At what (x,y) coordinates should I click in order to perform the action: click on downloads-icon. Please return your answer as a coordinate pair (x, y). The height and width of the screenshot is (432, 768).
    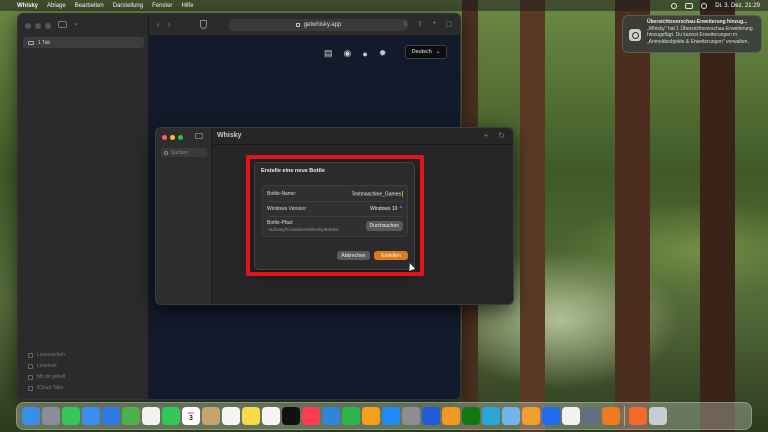
    Looking at the image, I should click on (638, 416).